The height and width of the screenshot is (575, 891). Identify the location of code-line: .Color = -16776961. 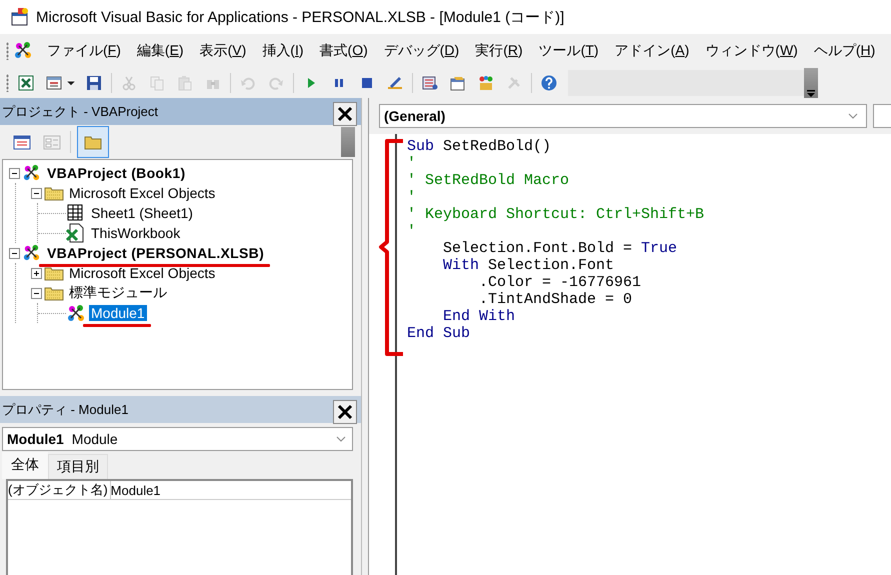
(560, 282).